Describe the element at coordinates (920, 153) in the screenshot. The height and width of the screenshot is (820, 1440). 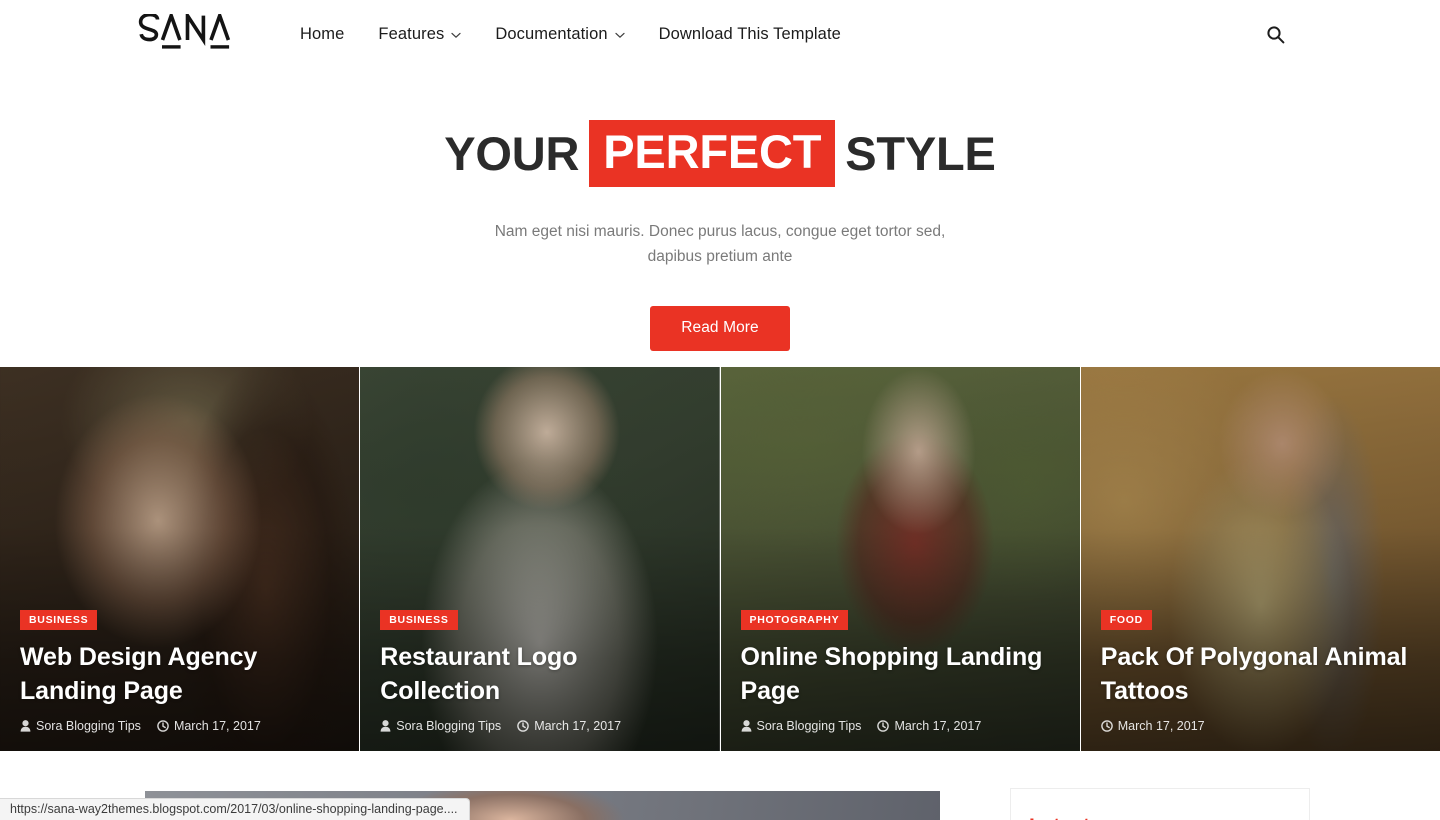
I see `hero-title-part-2: STYLE` at that location.